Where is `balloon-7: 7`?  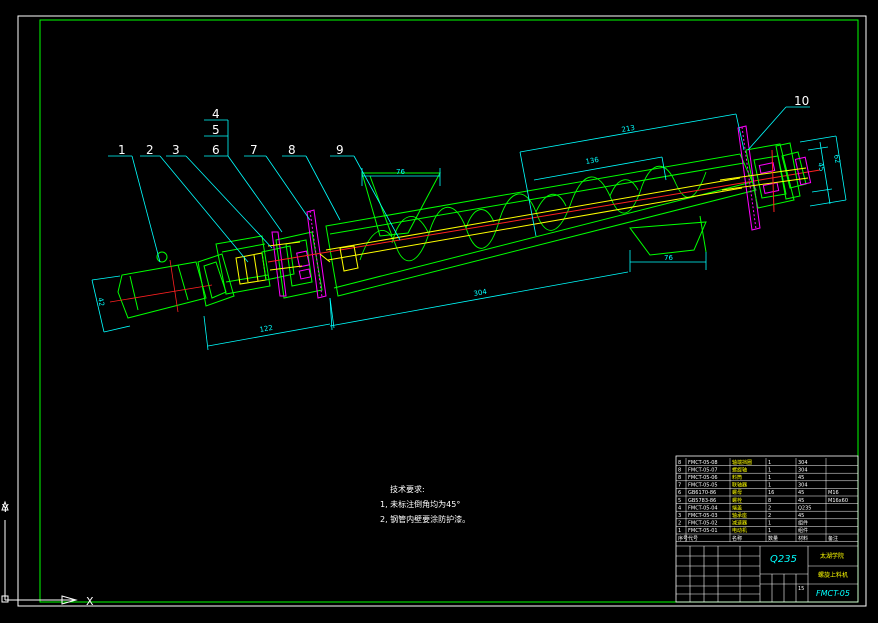 balloon-7: 7 is located at coordinates (254, 150).